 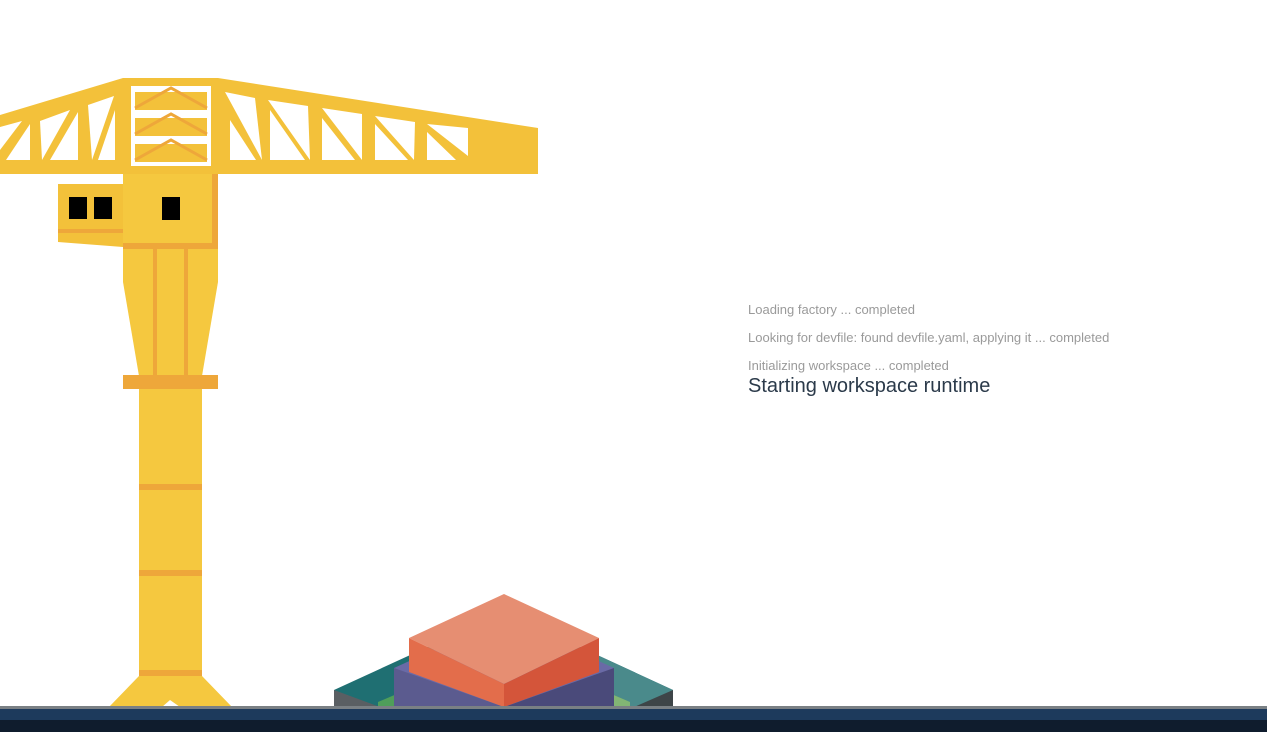 I want to click on current-step-label: Starting workspace runtime, so click(x=869, y=386).